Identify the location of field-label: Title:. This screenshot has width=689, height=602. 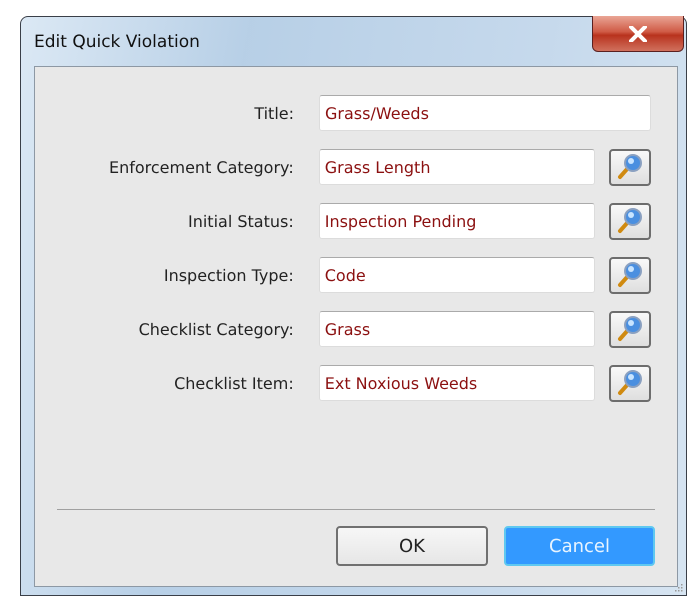
(273, 113).